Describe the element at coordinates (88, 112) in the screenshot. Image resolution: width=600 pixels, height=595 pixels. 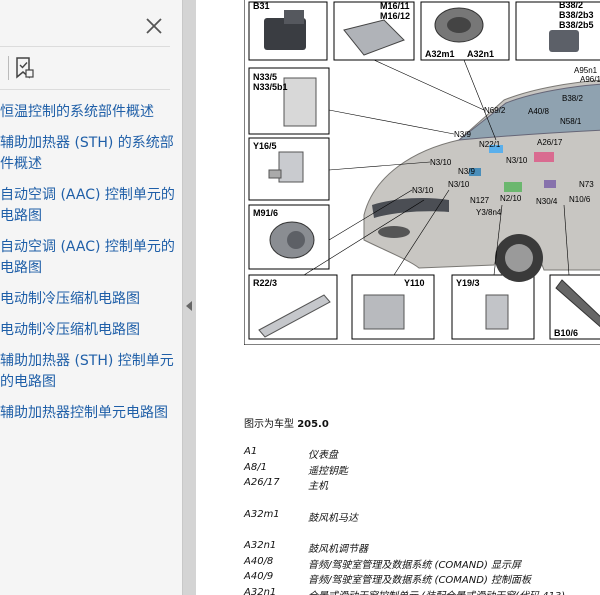
I see `outline-item: 恒温控制的系统部件概述` at that location.